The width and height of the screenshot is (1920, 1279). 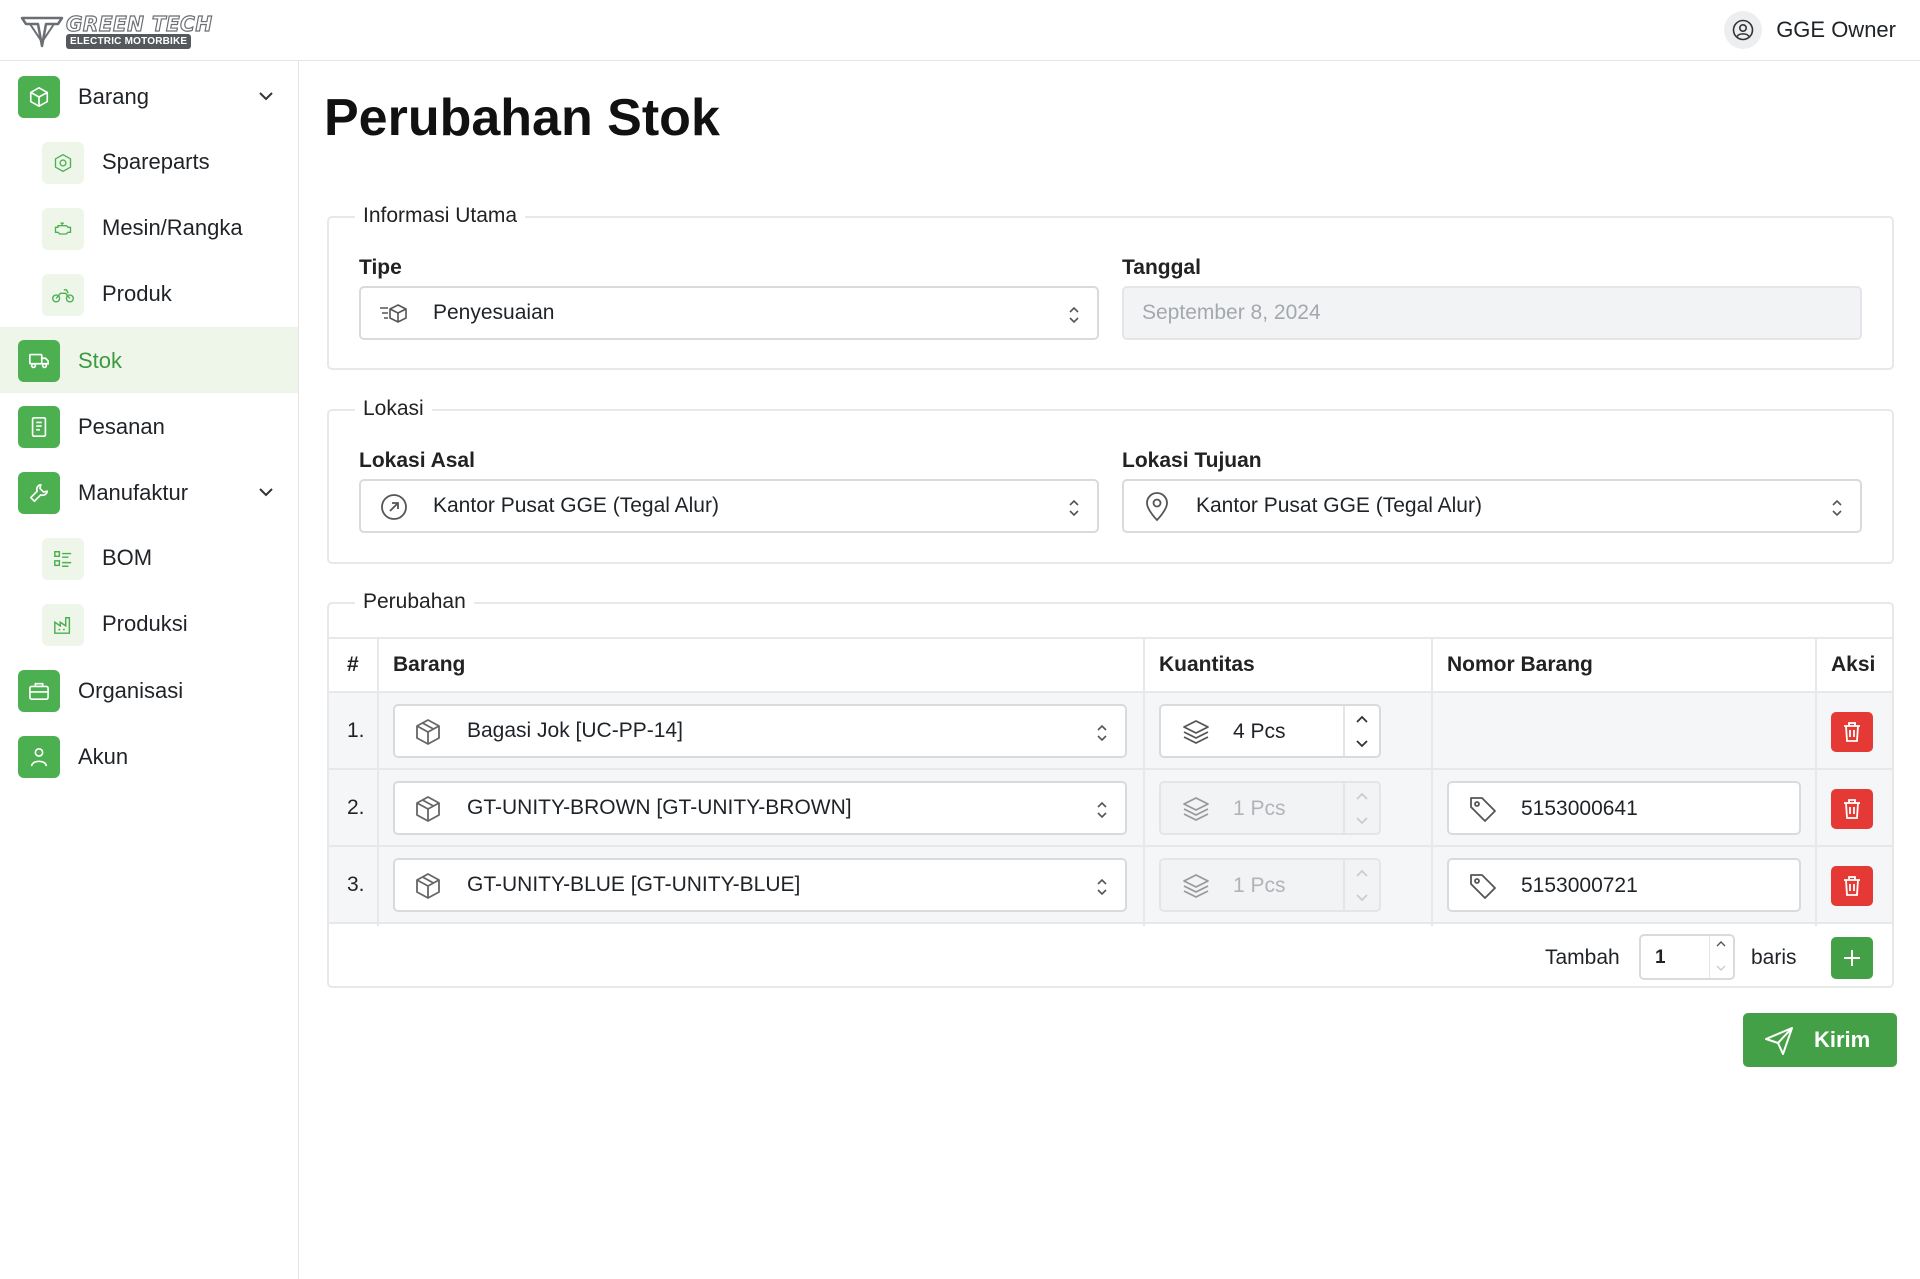 I want to click on nomor-barang-input: 5153000721, so click(x=1624, y=885).